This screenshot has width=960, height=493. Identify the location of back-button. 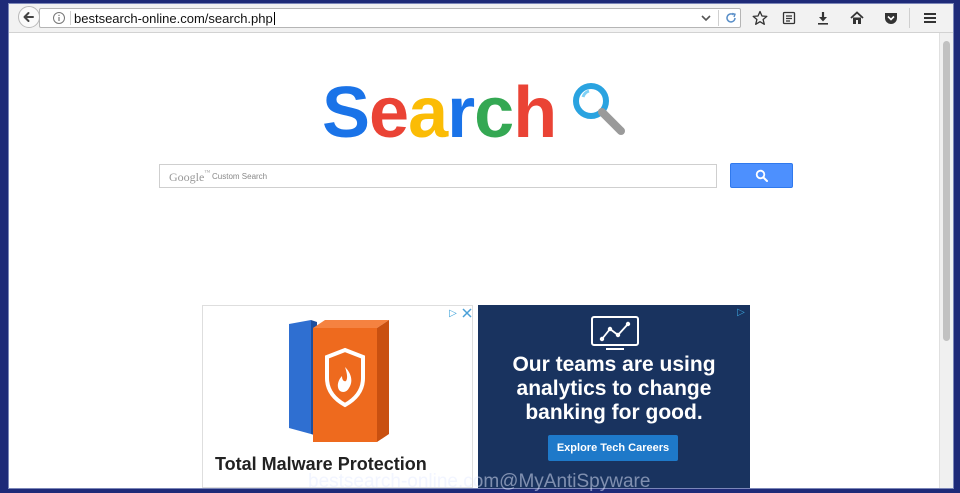
(29, 17).